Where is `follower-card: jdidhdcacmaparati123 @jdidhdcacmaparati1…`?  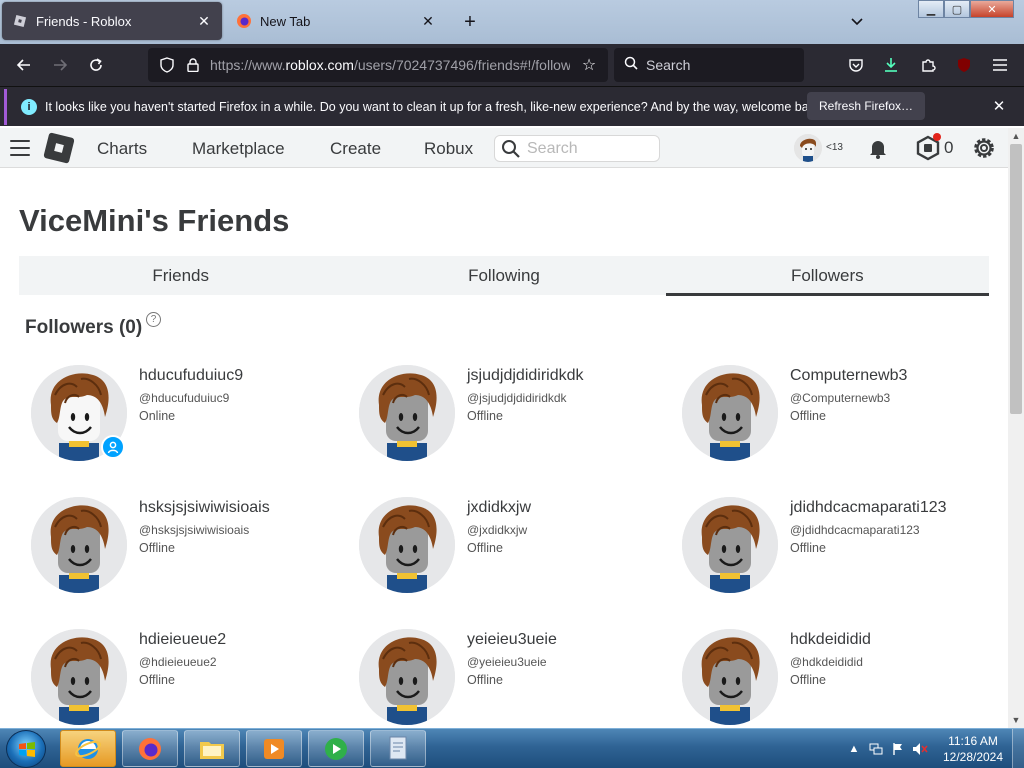 follower-card: jdidhdcacmaparati123 @jdidhdcacmaparati1… is located at coordinates (832, 552).